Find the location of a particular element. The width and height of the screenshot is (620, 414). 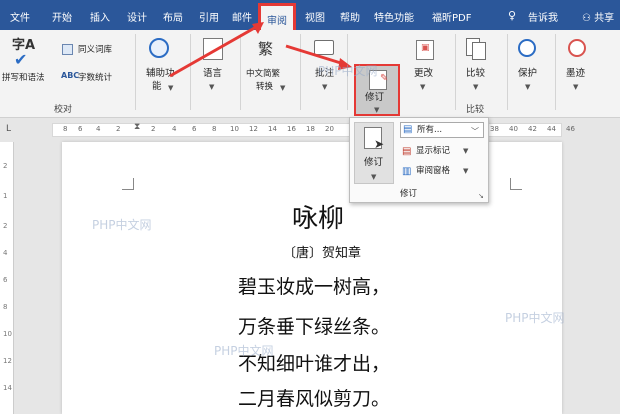

protect-icon is located at coordinates (527, 48).